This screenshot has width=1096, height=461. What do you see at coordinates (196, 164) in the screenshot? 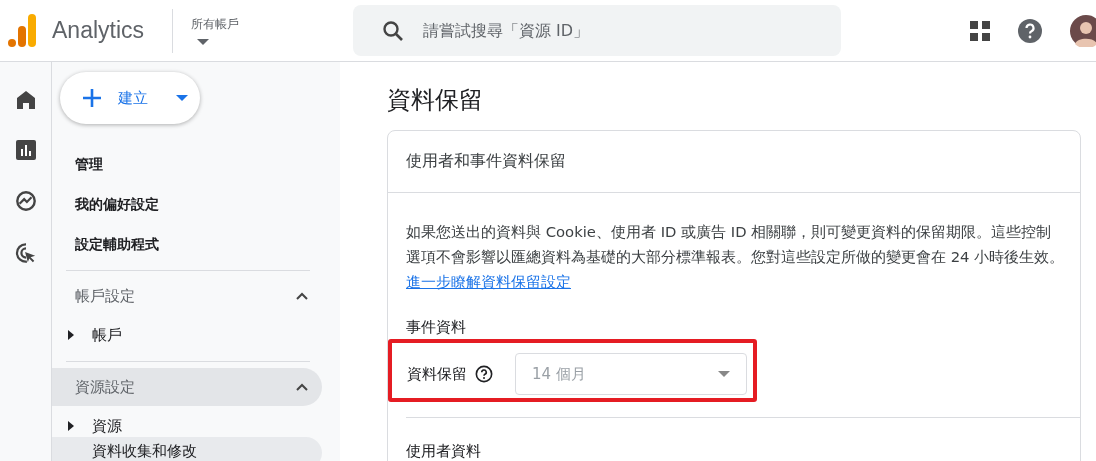
I see `sidebar-item: 管理` at bounding box center [196, 164].